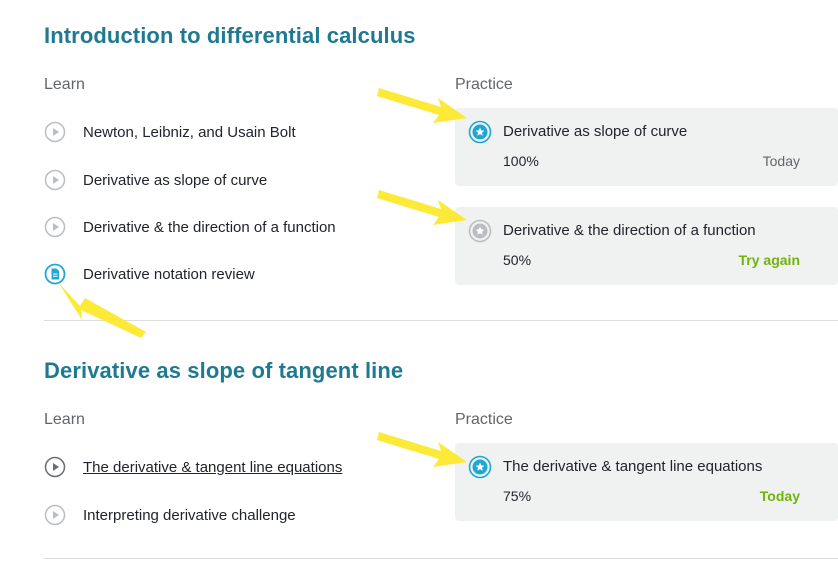  Describe the element at coordinates (629, 230) in the screenshot. I see `practice-title: Derivative & the direction of a function` at that location.